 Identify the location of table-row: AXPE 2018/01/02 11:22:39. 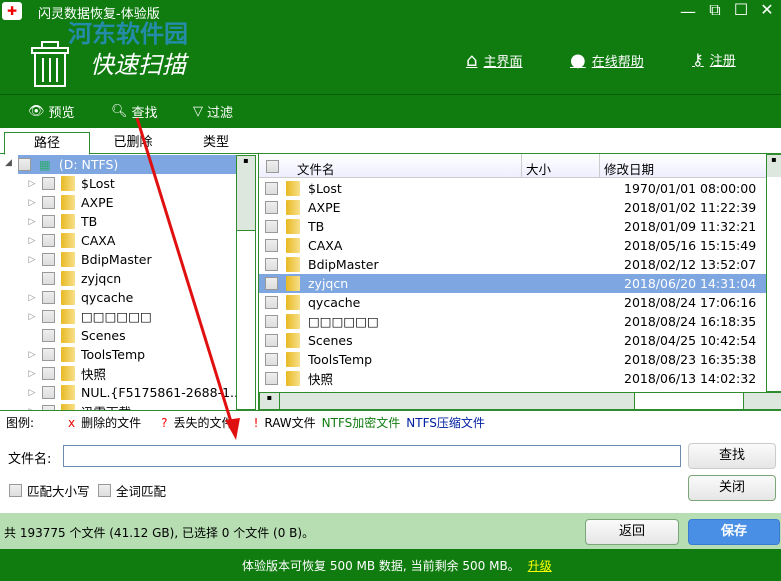
(512, 207).